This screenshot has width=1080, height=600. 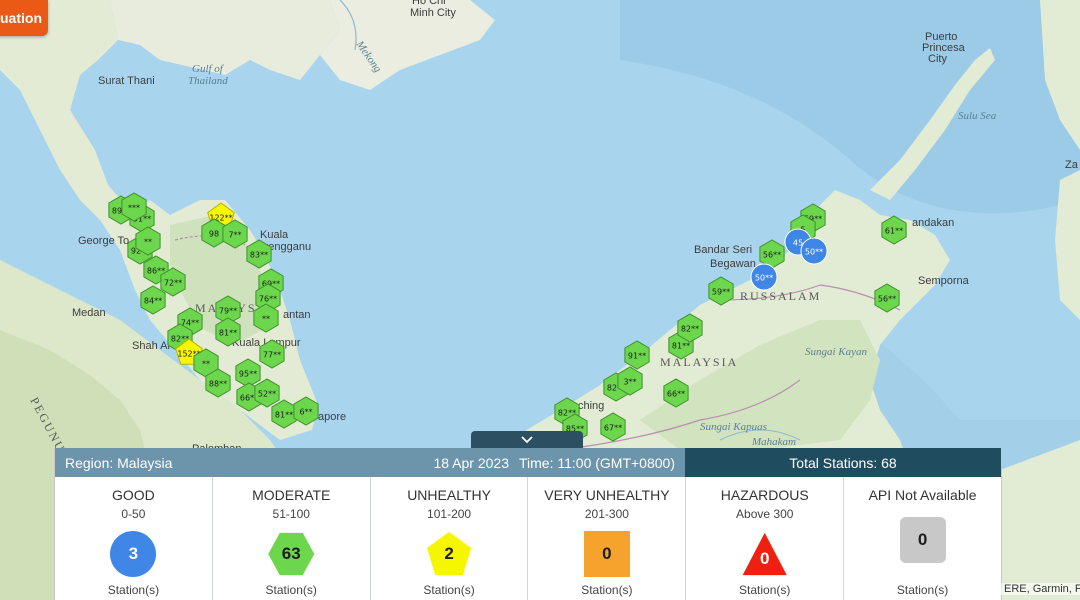 What do you see at coordinates (218, 384) in the screenshot?
I see `marker-value: 88**` at bounding box center [218, 384].